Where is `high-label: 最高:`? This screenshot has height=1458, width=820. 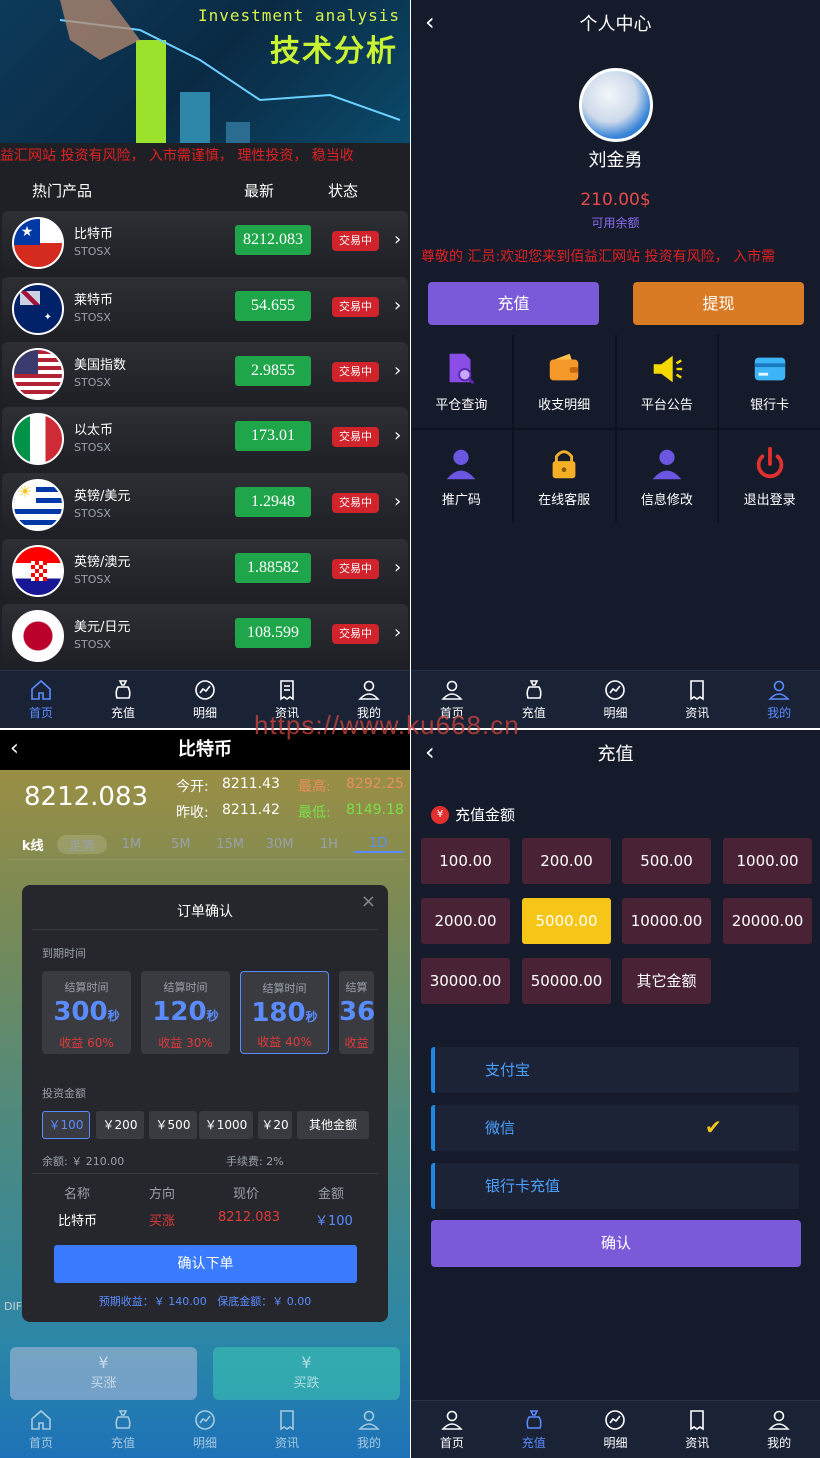 high-label: 最高: is located at coordinates (314, 787).